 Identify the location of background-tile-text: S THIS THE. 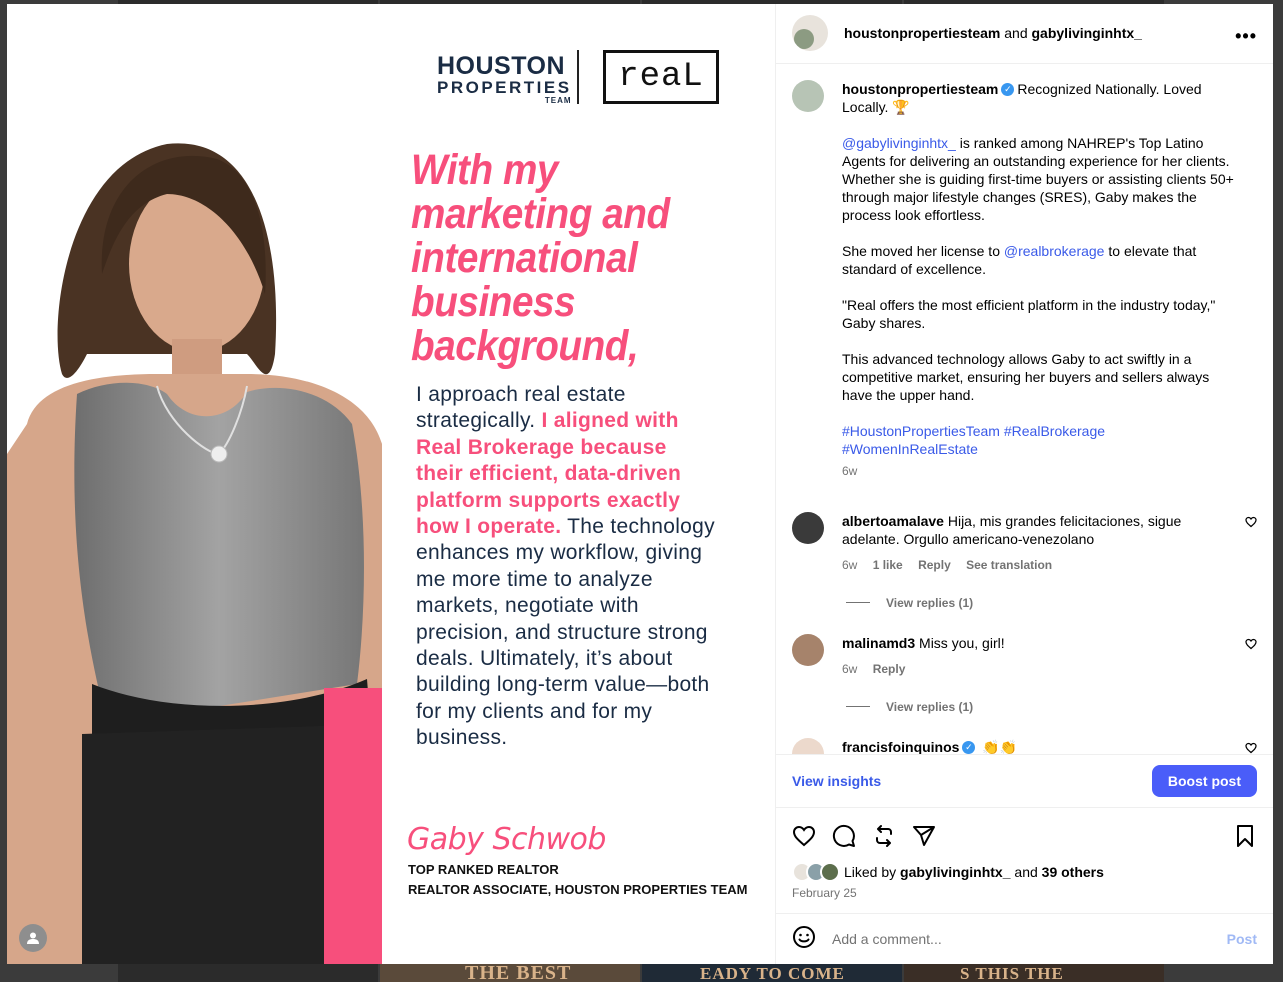
(1012, 973).